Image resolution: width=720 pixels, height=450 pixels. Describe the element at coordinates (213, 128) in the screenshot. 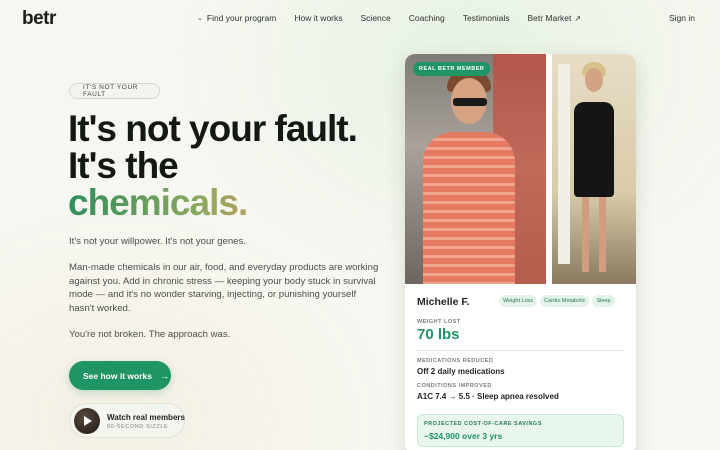

I see `headline-line-1: It's not your fault.` at that location.